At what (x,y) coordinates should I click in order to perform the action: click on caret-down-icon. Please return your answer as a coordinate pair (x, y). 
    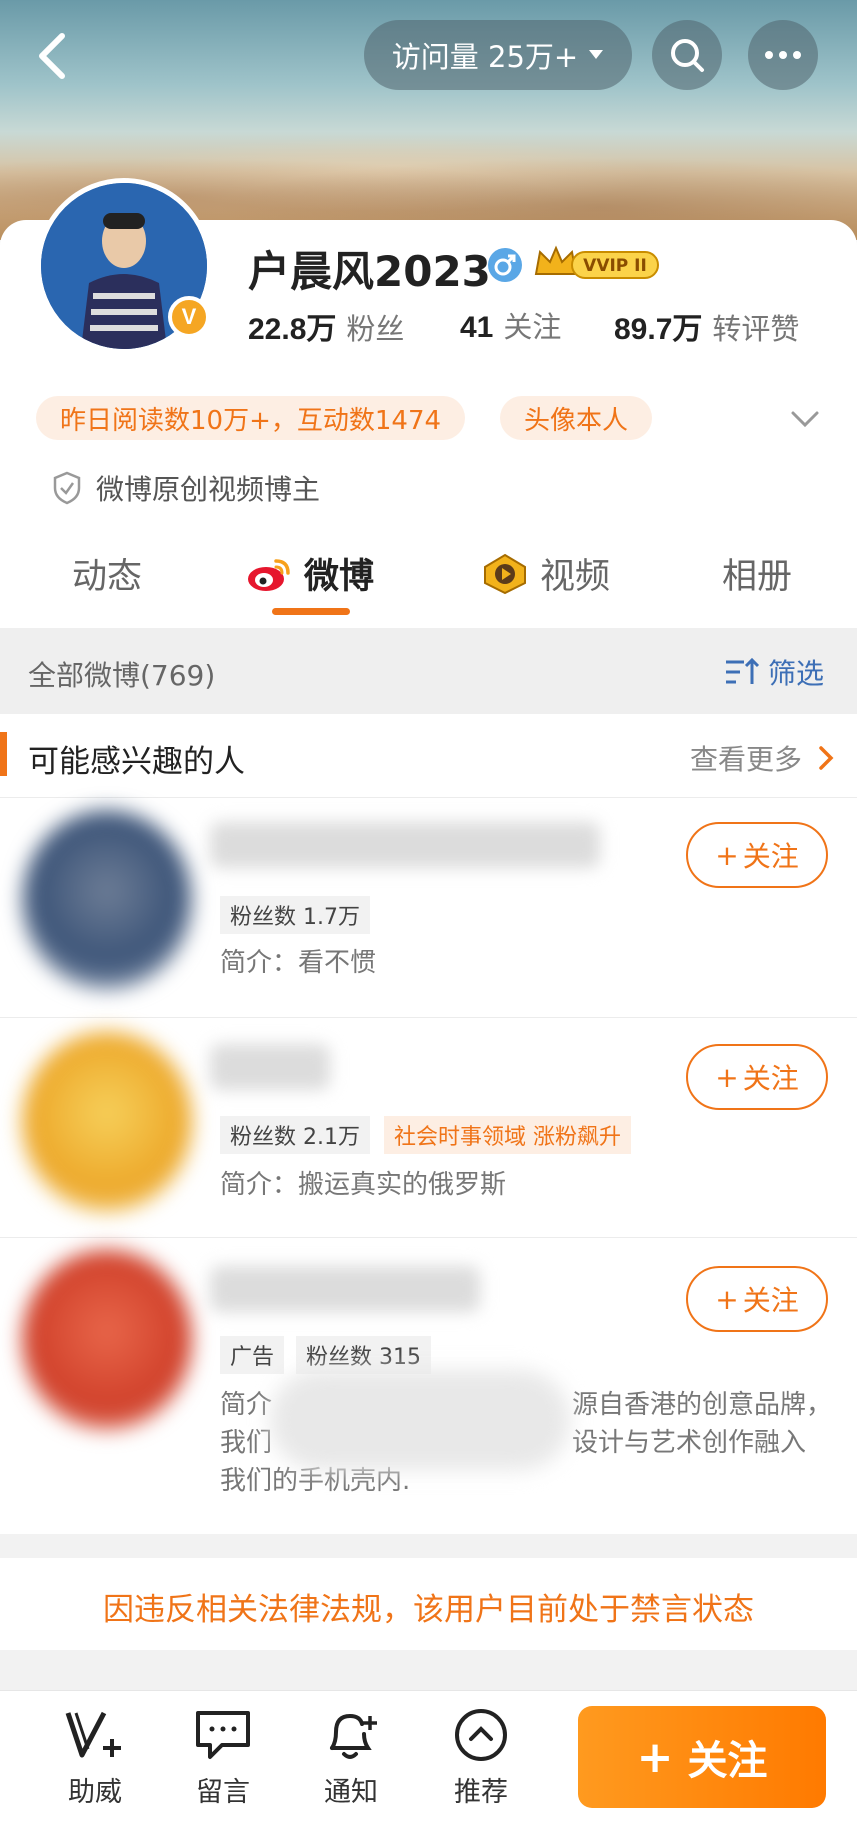
    Looking at the image, I should click on (596, 54).